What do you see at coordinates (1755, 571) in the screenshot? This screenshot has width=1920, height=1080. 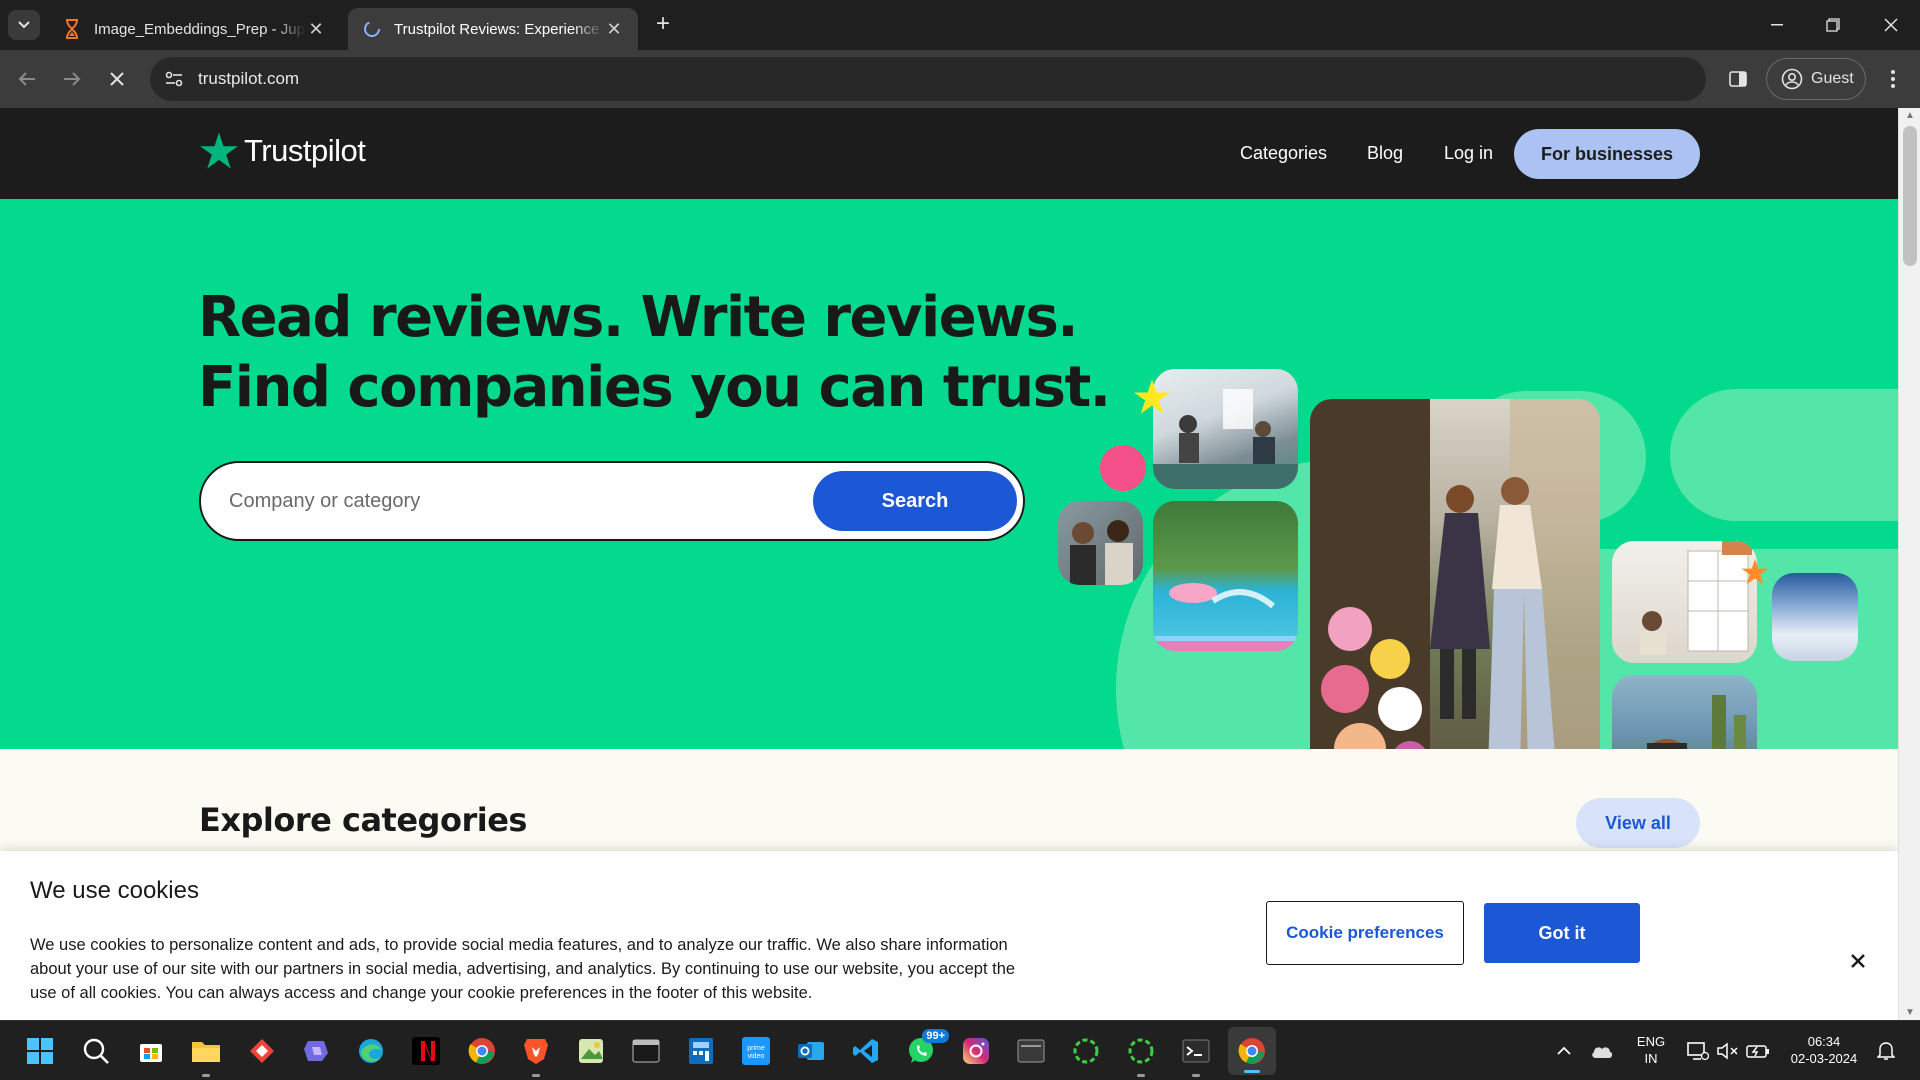 I see `orange-star-icon` at bounding box center [1755, 571].